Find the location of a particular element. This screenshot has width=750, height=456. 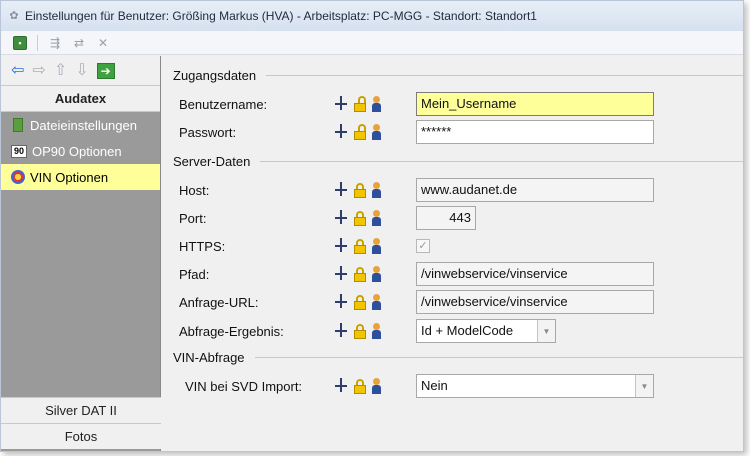

section-title: Server-Daten is located at coordinates (212, 161).